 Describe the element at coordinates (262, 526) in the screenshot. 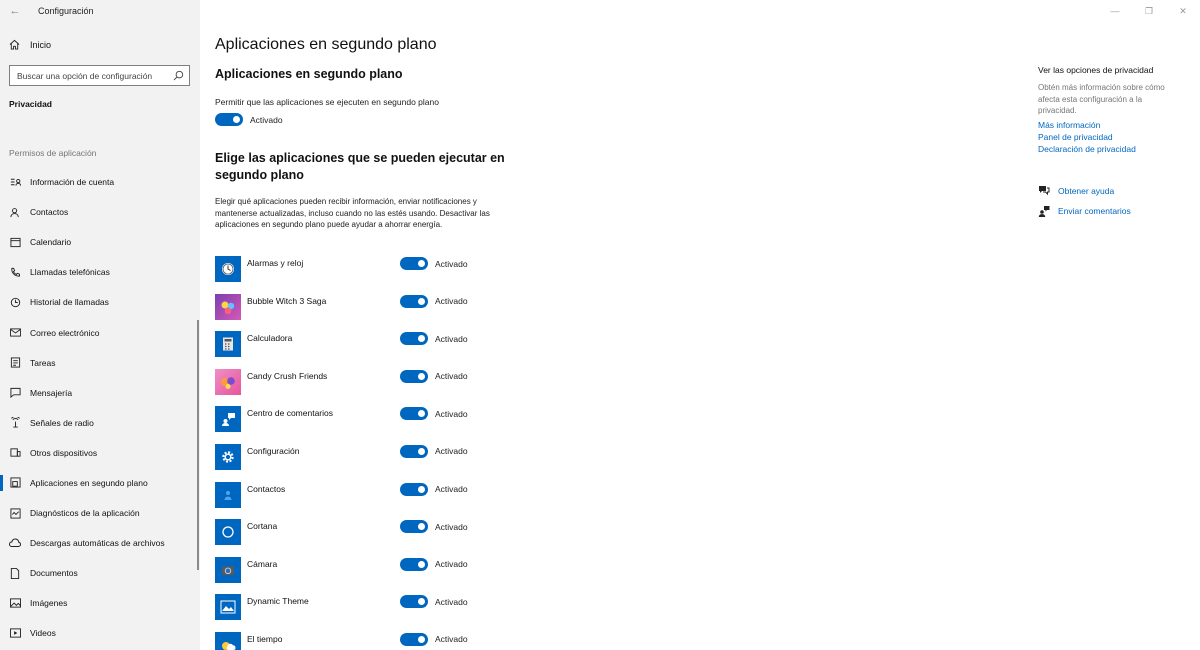

I see `app-name: Cortana` at that location.